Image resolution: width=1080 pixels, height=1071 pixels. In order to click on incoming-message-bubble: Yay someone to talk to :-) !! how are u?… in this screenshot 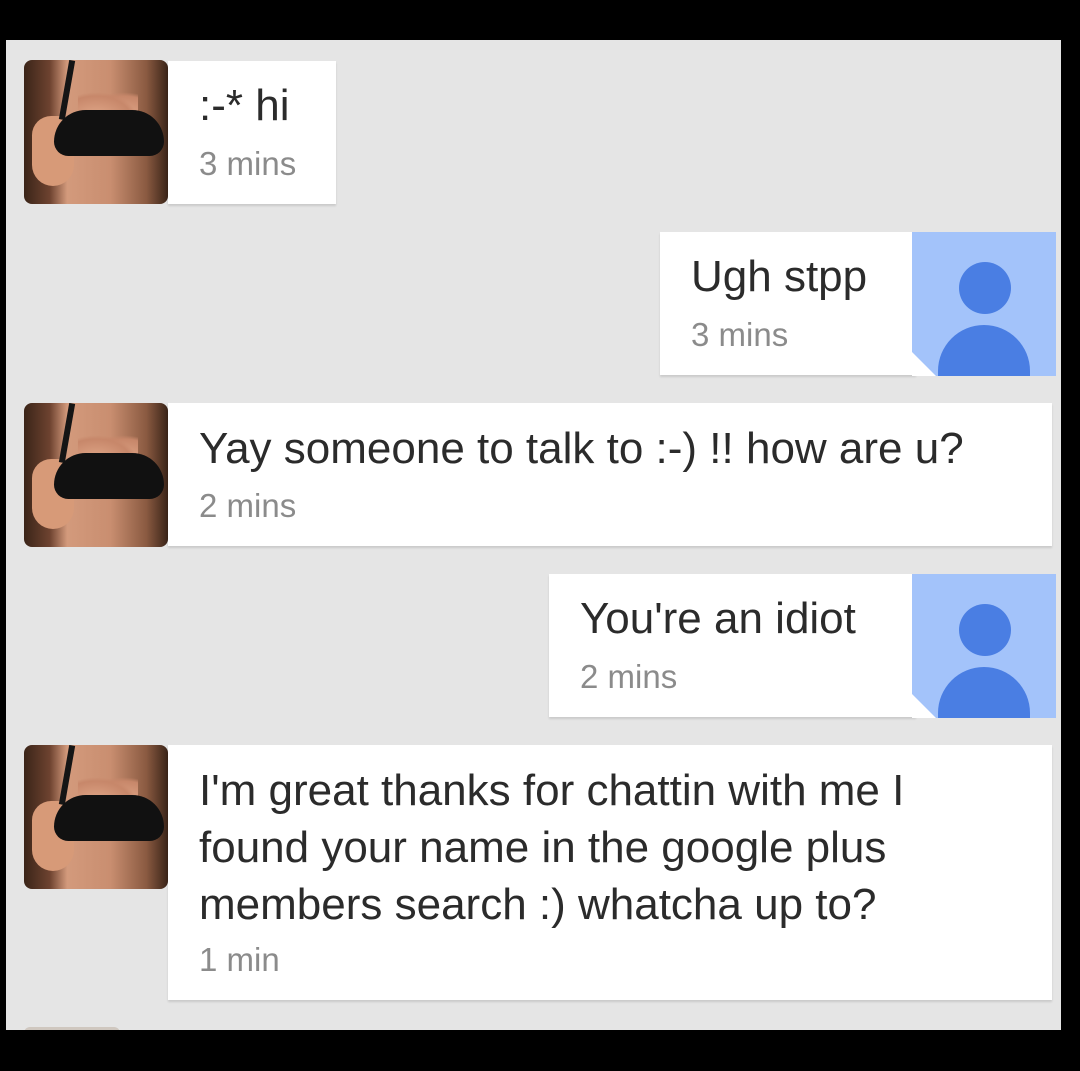, I will do `click(610, 474)`.